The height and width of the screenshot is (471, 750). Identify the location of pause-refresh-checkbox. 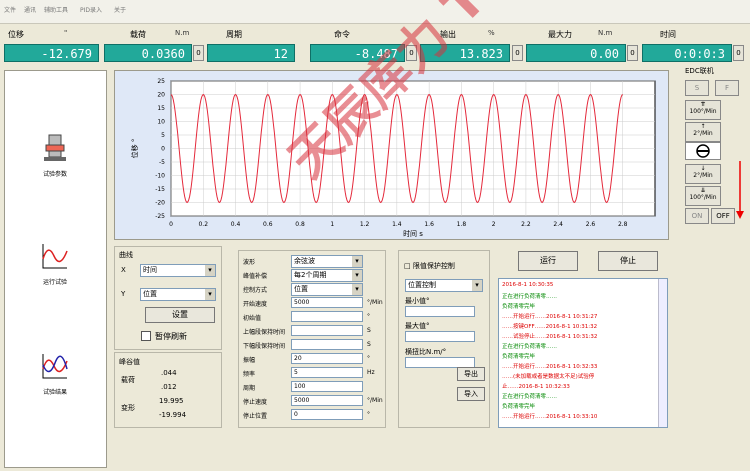
(146, 336).